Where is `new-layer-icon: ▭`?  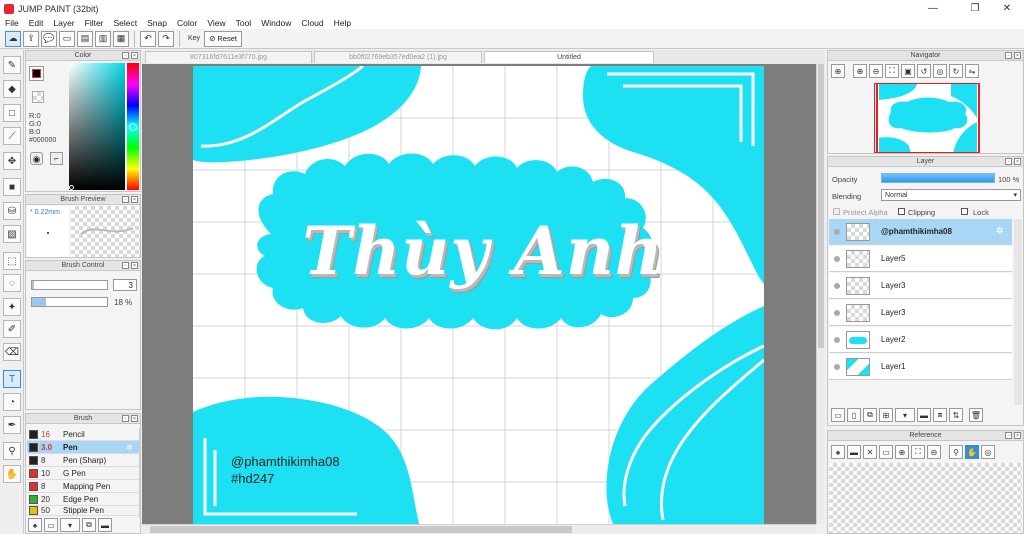
new-layer-icon: ▭ is located at coordinates (838, 415).